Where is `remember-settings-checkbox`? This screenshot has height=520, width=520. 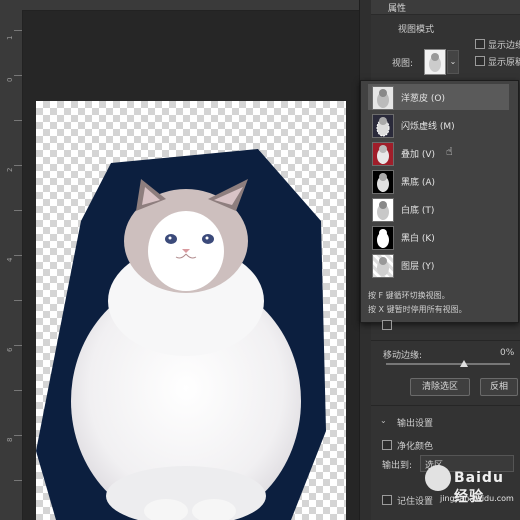 remember-settings-checkbox is located at coordinates (387, 500).